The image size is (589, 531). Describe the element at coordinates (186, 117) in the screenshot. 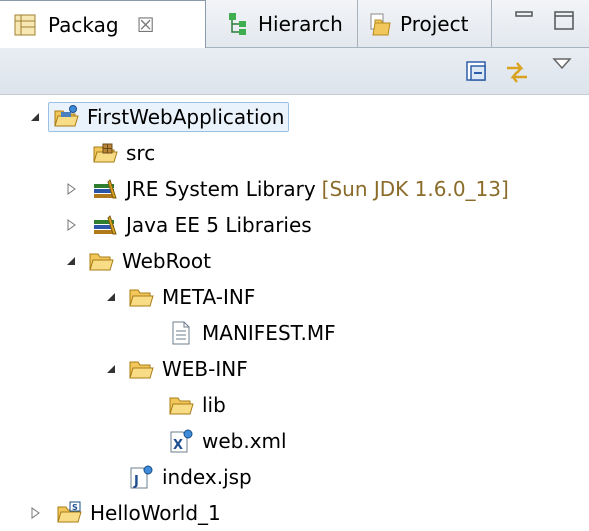

I see `tree-item-label: FirstWebApplication` at that location.